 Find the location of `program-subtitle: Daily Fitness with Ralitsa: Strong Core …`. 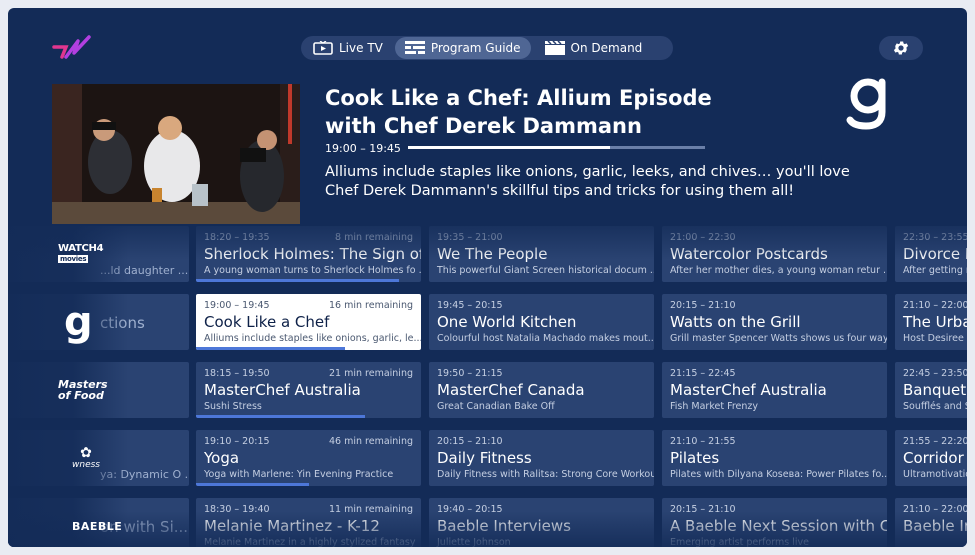

program-subtitle: Daily Fitness with Ralitsa: Strong Core … is located at coordinates (545, 474).